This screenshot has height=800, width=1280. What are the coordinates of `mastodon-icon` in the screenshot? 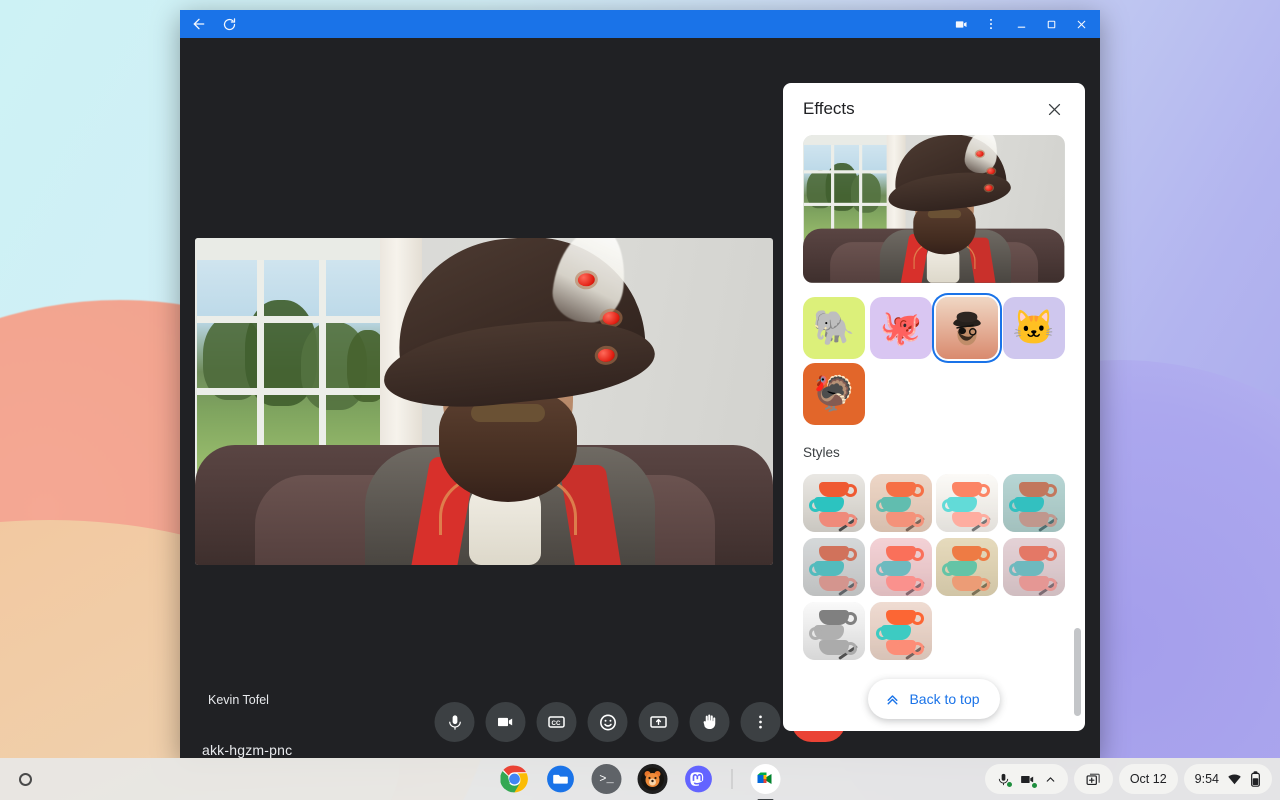 It's located at (698, 779).